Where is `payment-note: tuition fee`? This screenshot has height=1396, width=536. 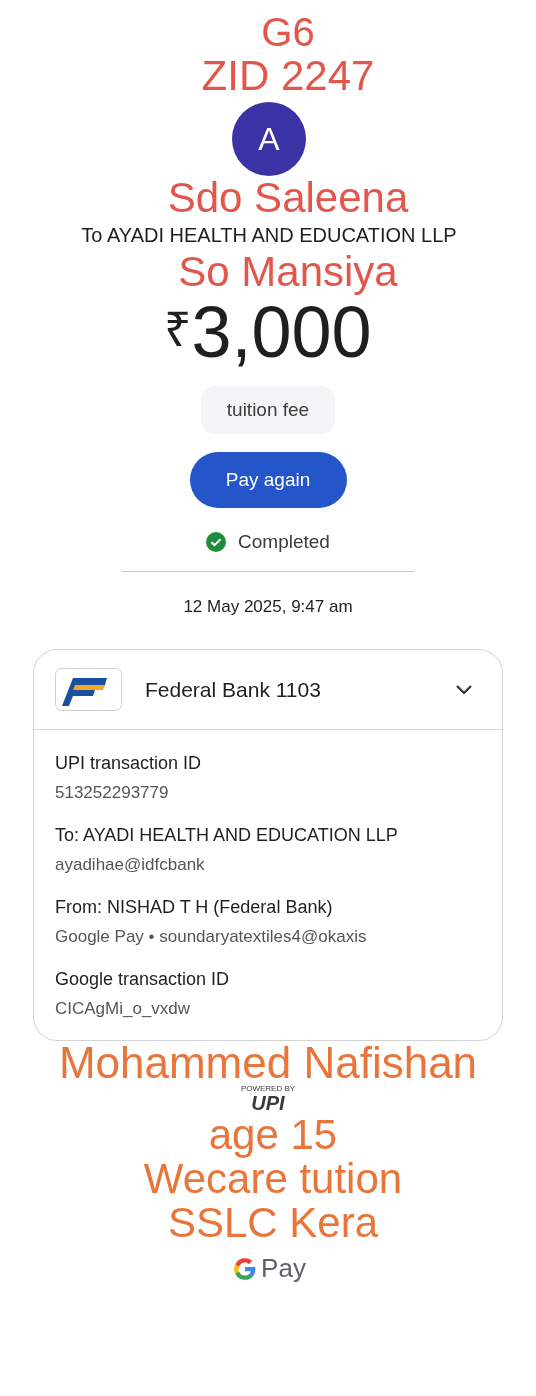 payment-note: tuition fee is located at coordinates (268, 410).